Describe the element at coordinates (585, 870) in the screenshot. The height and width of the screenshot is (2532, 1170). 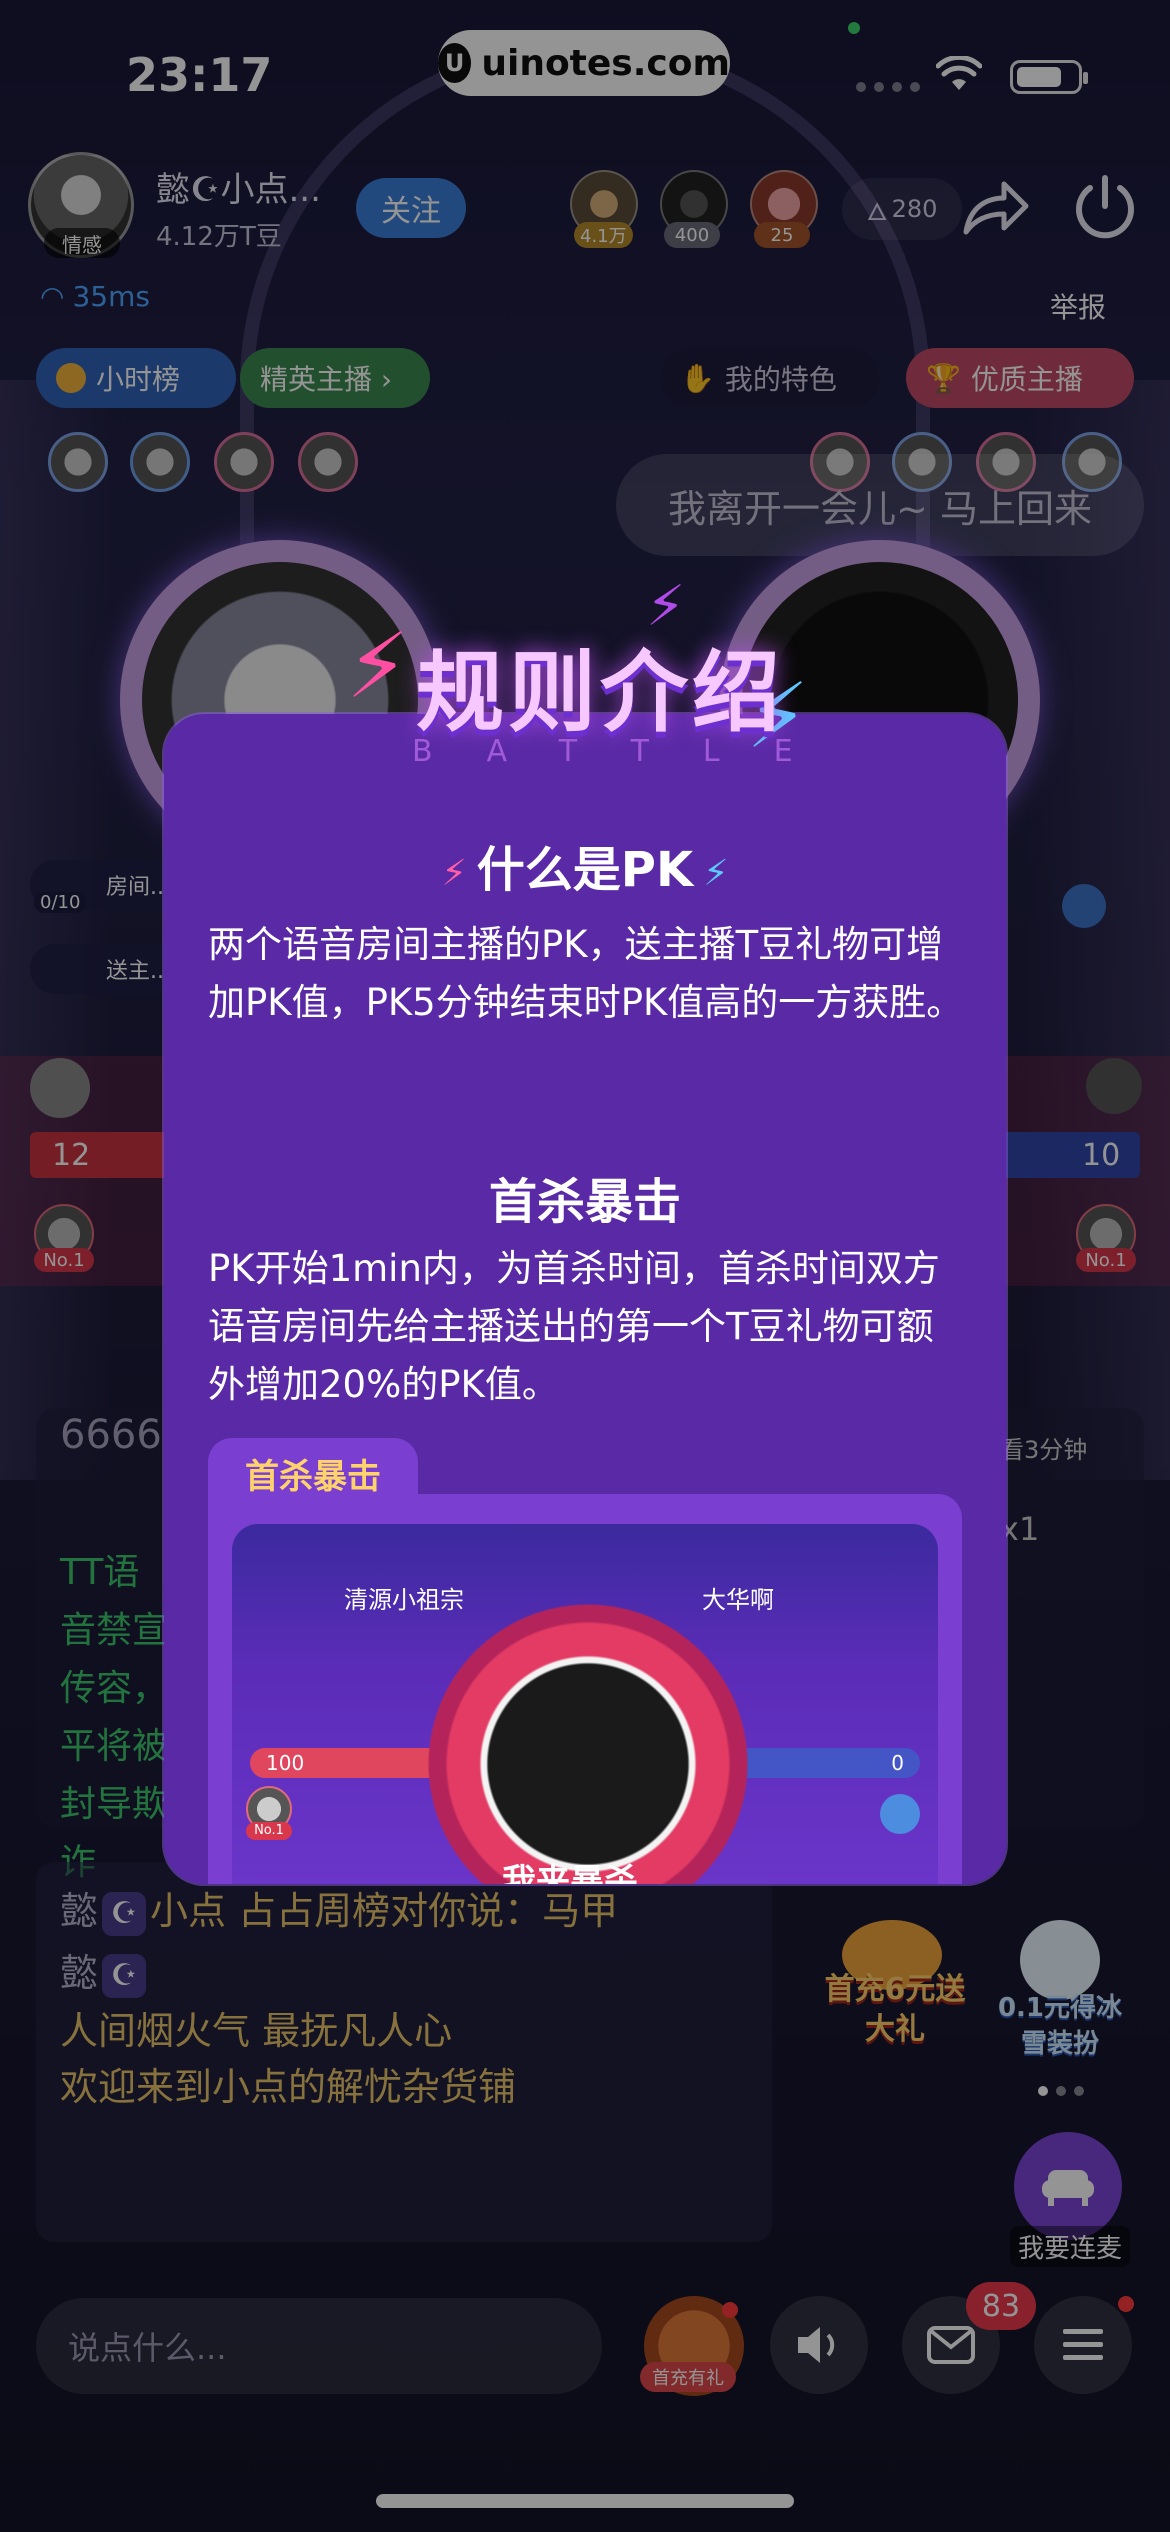
I see `section-what-is-pk-title-text: 什么是PK` at that location.